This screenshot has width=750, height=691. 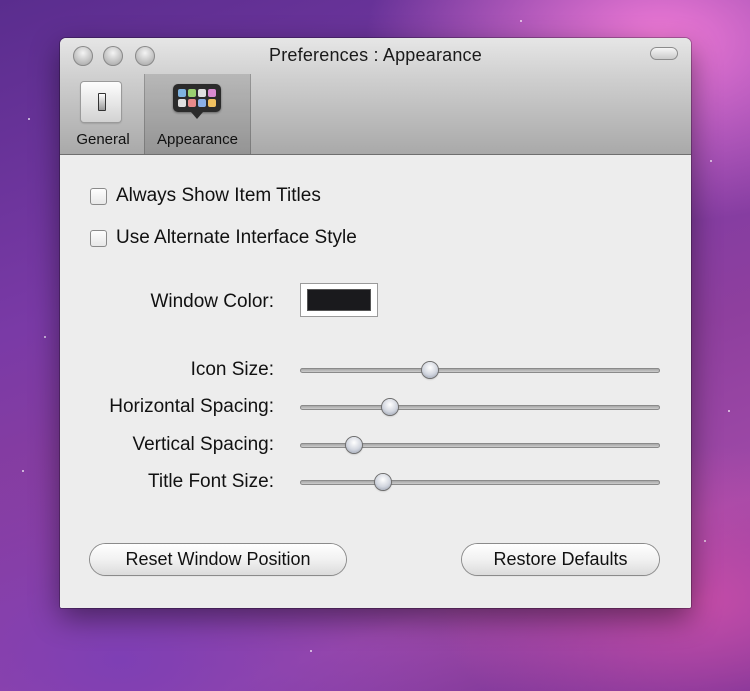 What do you see at coordinates (218, 559) in the screenshot?
I see `reset-window-position-button: Reset Window Position` at bounding box center [218, 559].